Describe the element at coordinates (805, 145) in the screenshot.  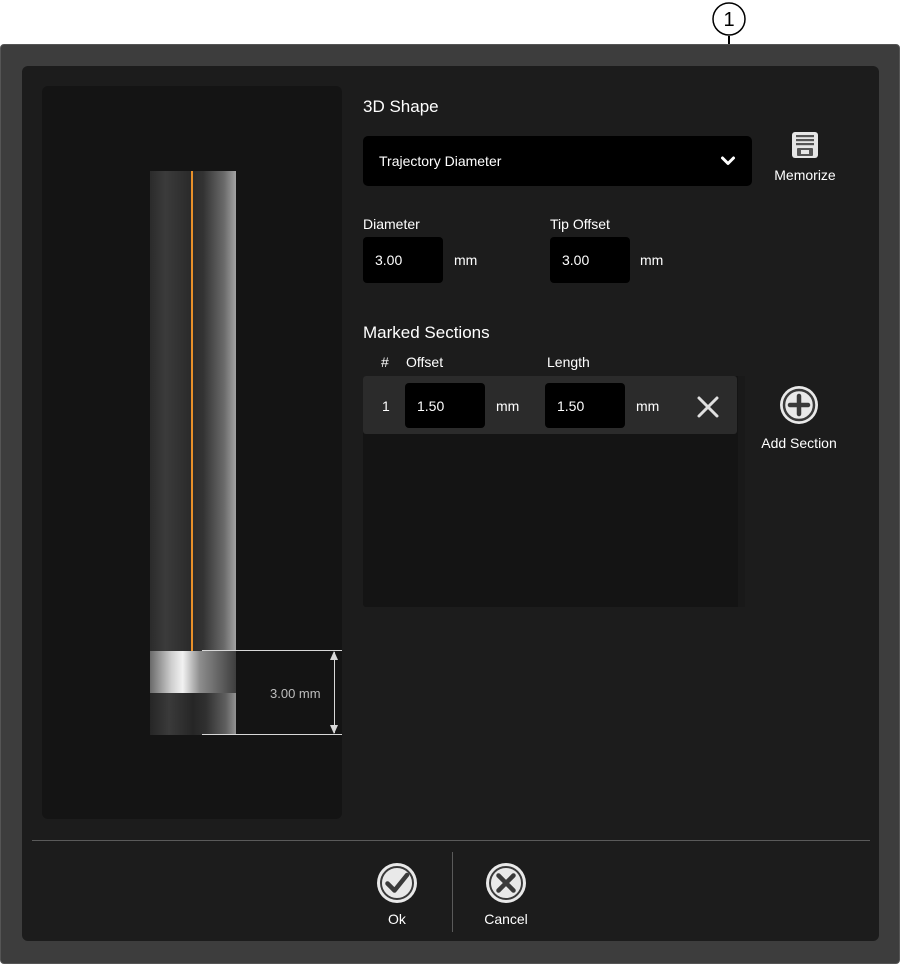
I see `floppy-disk-icon` at that location.